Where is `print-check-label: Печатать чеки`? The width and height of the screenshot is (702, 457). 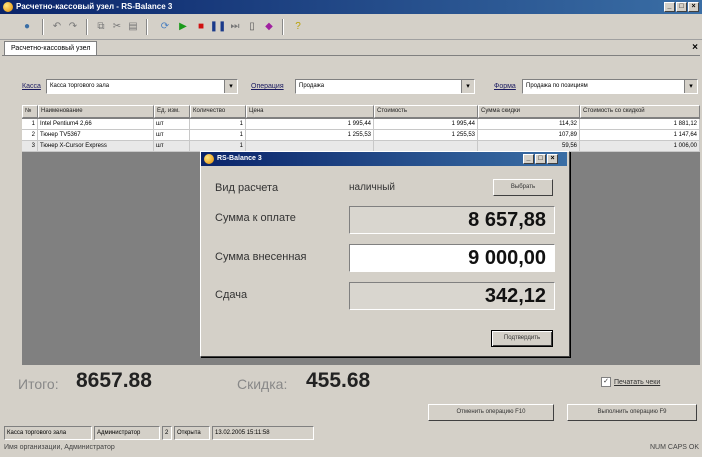 print-check-label: Печатать чеки is located at coordinates (637, 382).